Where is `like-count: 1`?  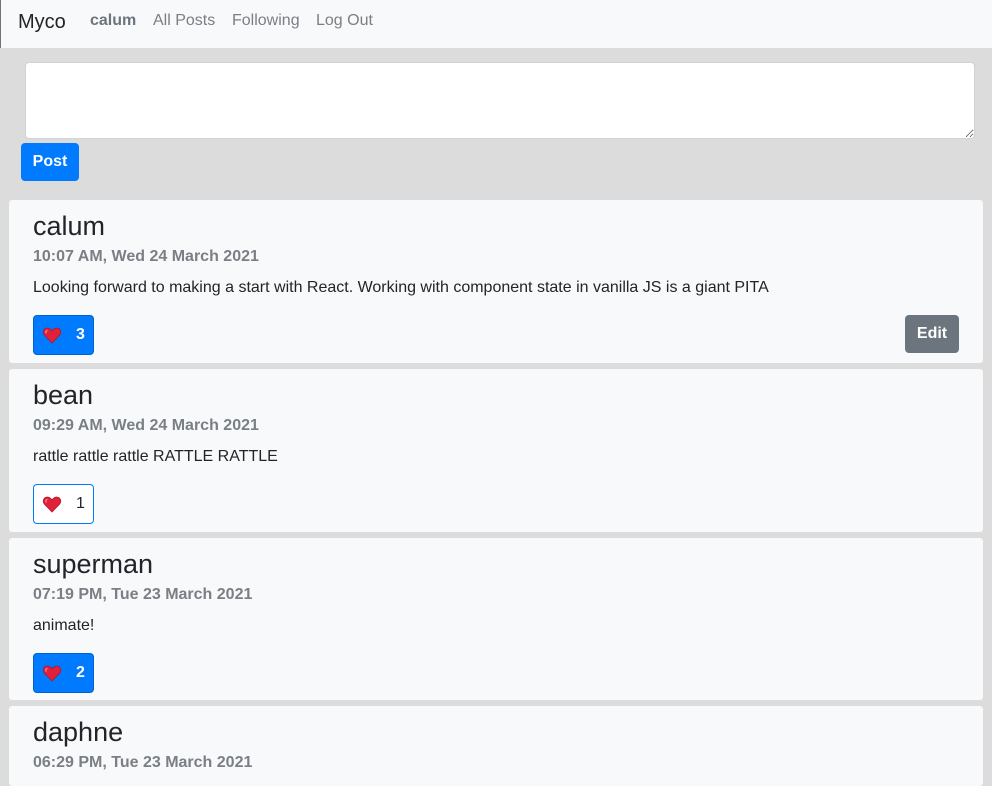
like-count: 1 is located at coordinates (80, 503).